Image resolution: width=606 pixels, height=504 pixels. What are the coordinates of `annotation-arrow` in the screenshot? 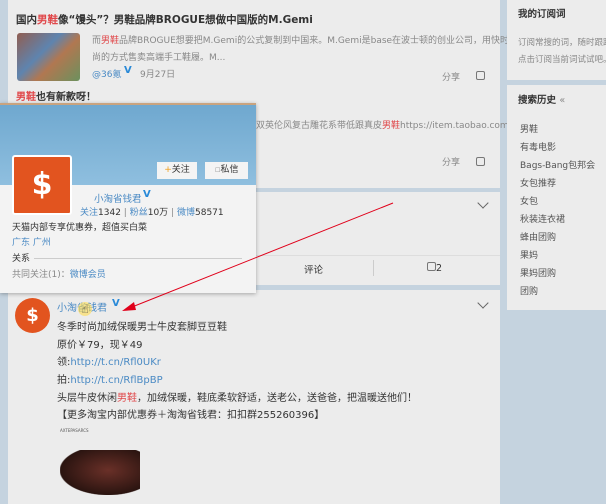 It's located at (258, 256).